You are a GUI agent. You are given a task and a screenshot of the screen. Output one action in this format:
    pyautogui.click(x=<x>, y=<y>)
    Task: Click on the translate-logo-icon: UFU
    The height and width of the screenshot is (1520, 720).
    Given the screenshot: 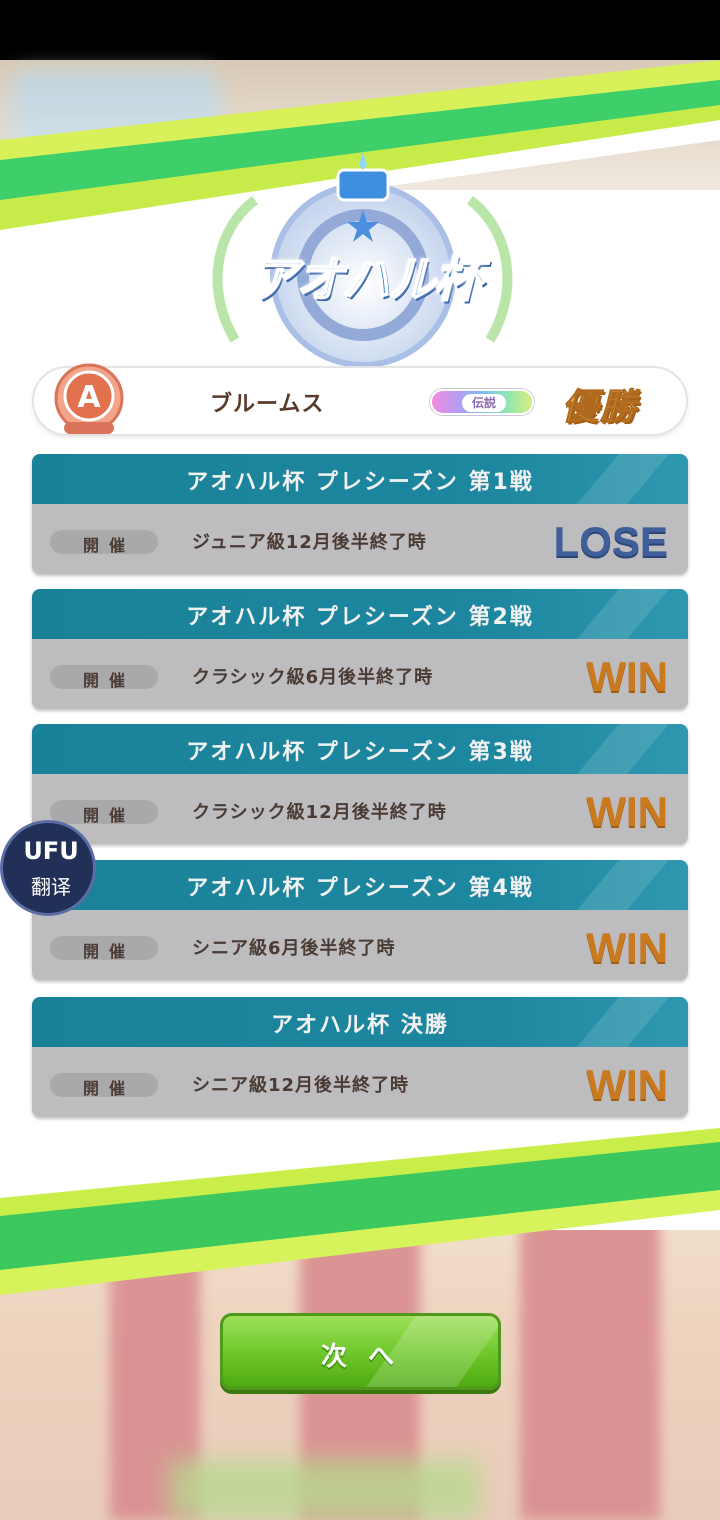 What is the action you would take?
    pyautogui.click(x=51, y=851)
    